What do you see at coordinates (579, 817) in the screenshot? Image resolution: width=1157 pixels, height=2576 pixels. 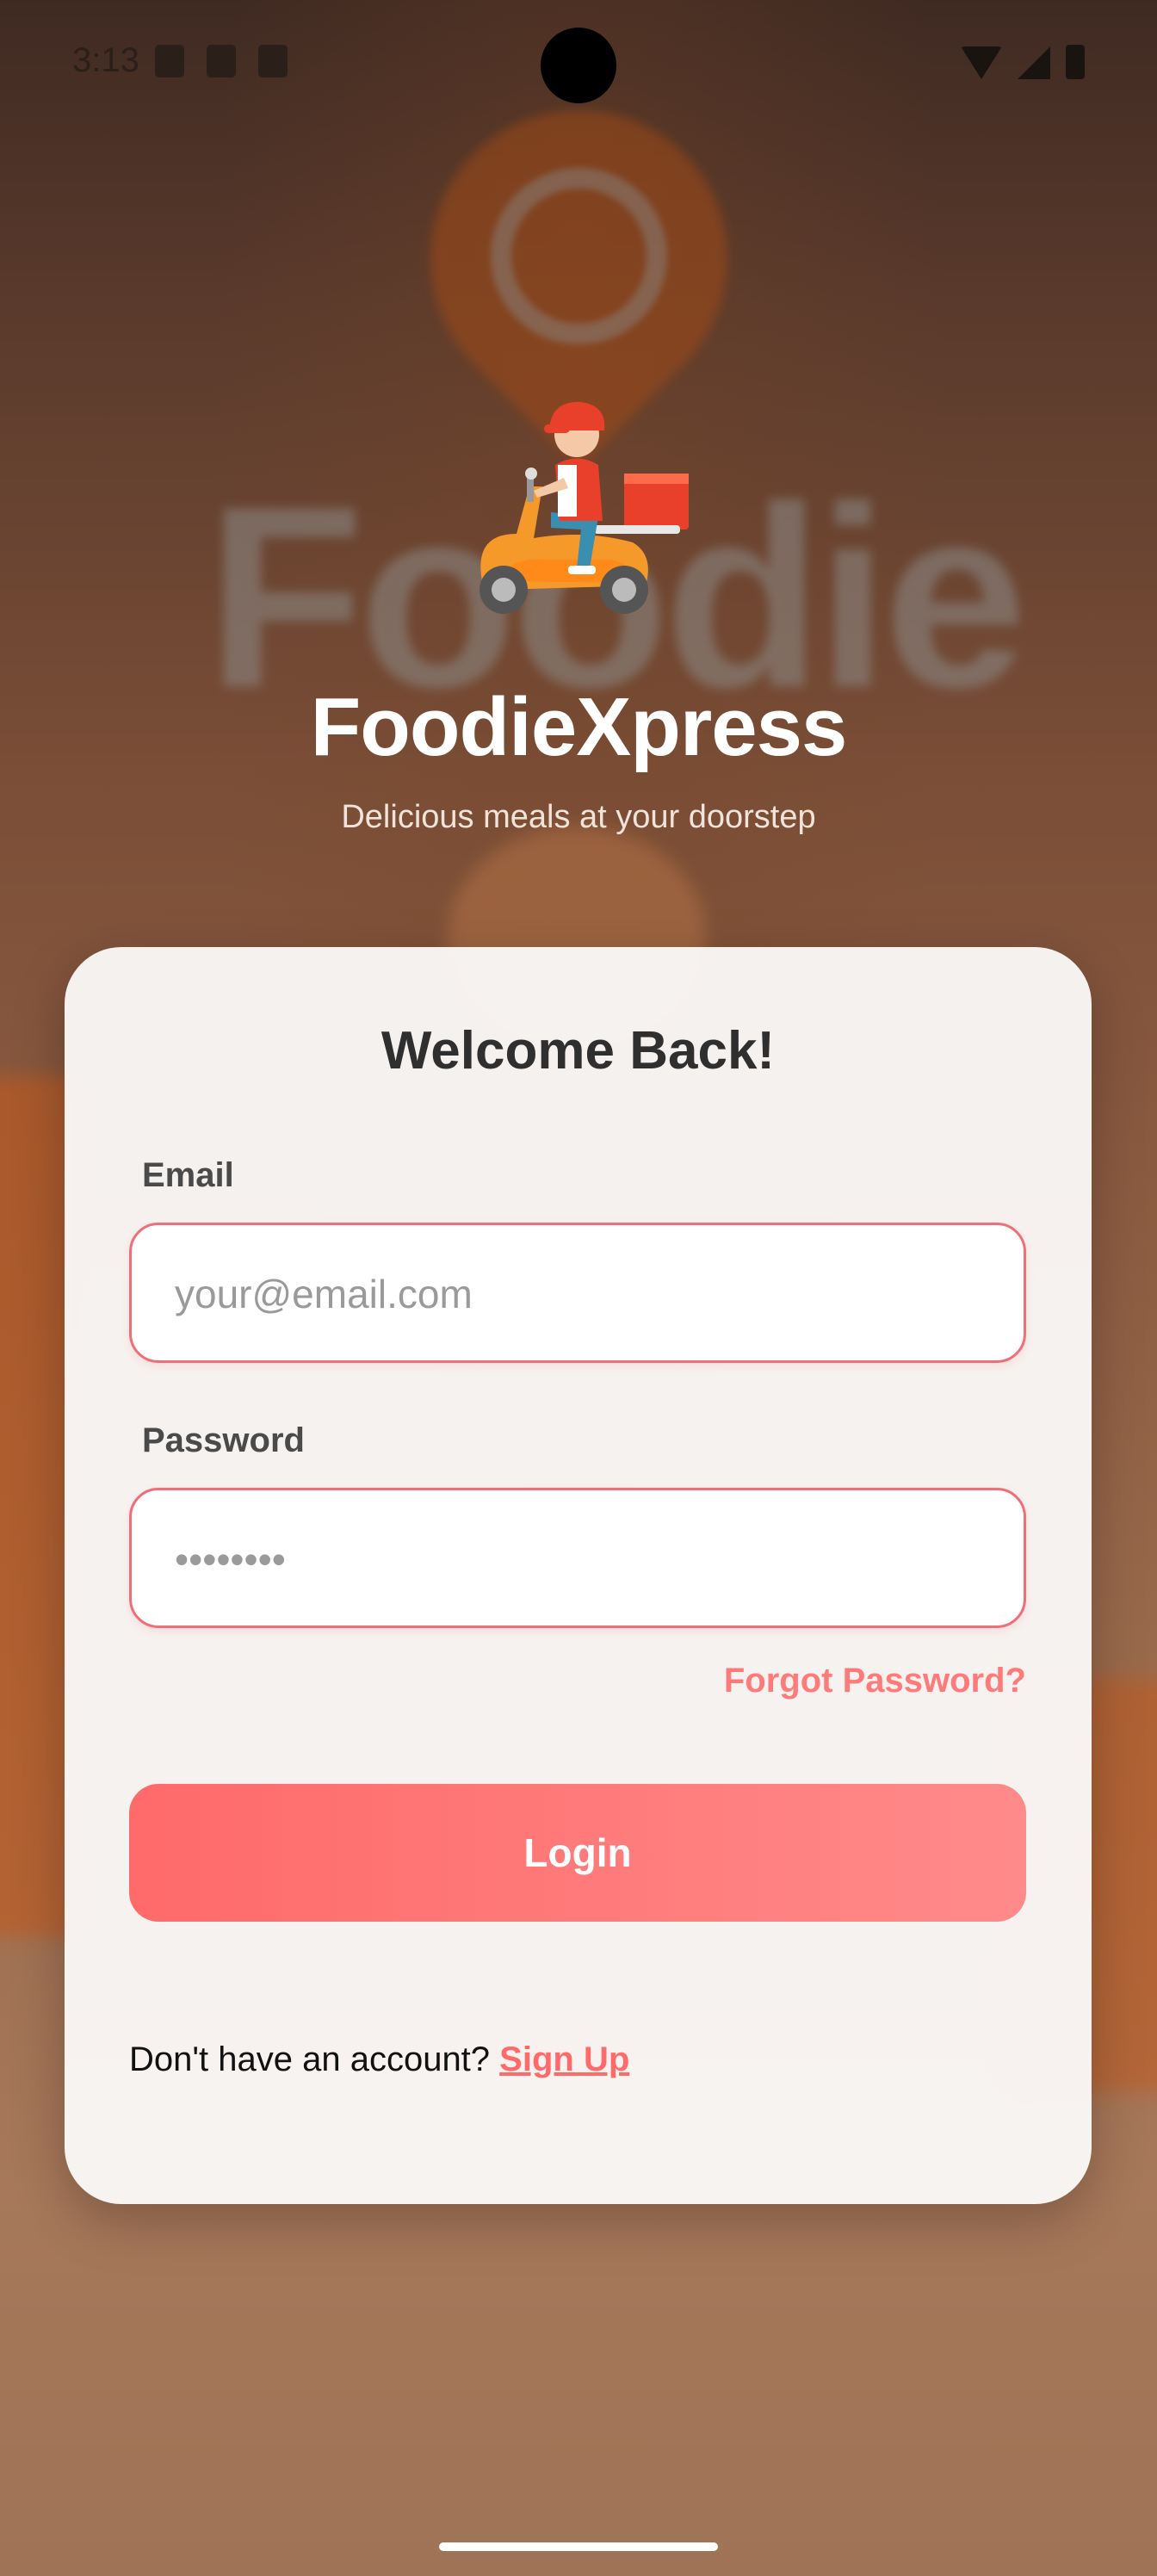 I see `app-subtitle: Delicious meals at your doorstep` at bounding box center [579, 817].